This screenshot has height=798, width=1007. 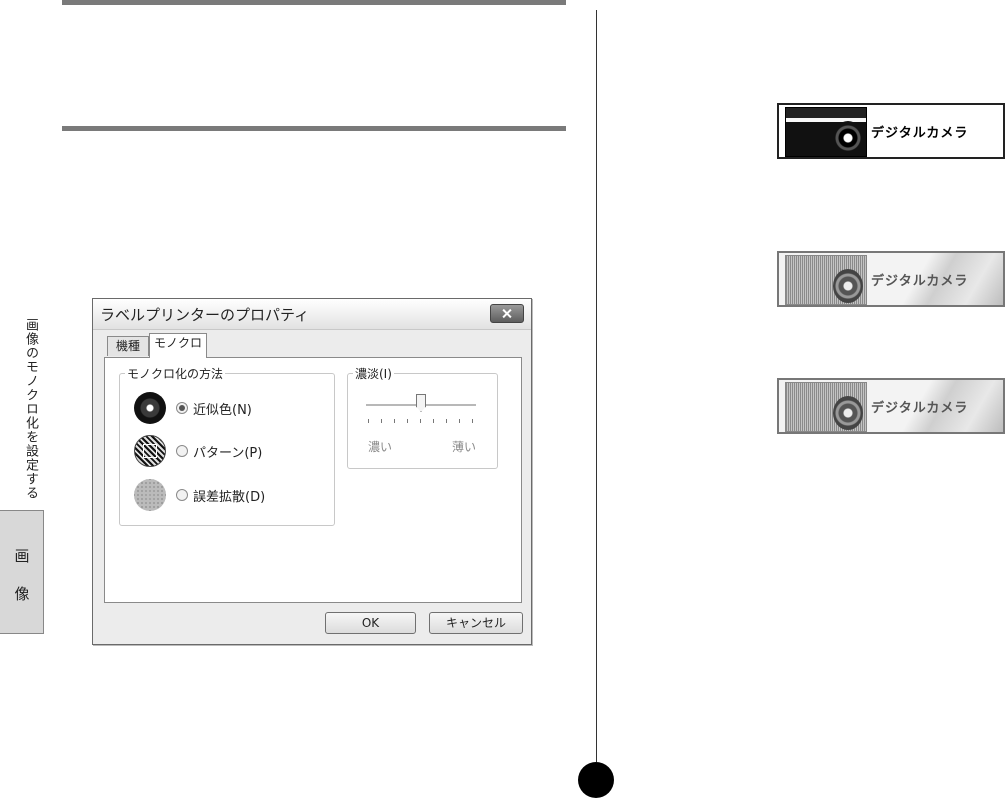 I want to click on dialog-title: ラベルプリンターのプロパティ, so click(x=205, y=315).